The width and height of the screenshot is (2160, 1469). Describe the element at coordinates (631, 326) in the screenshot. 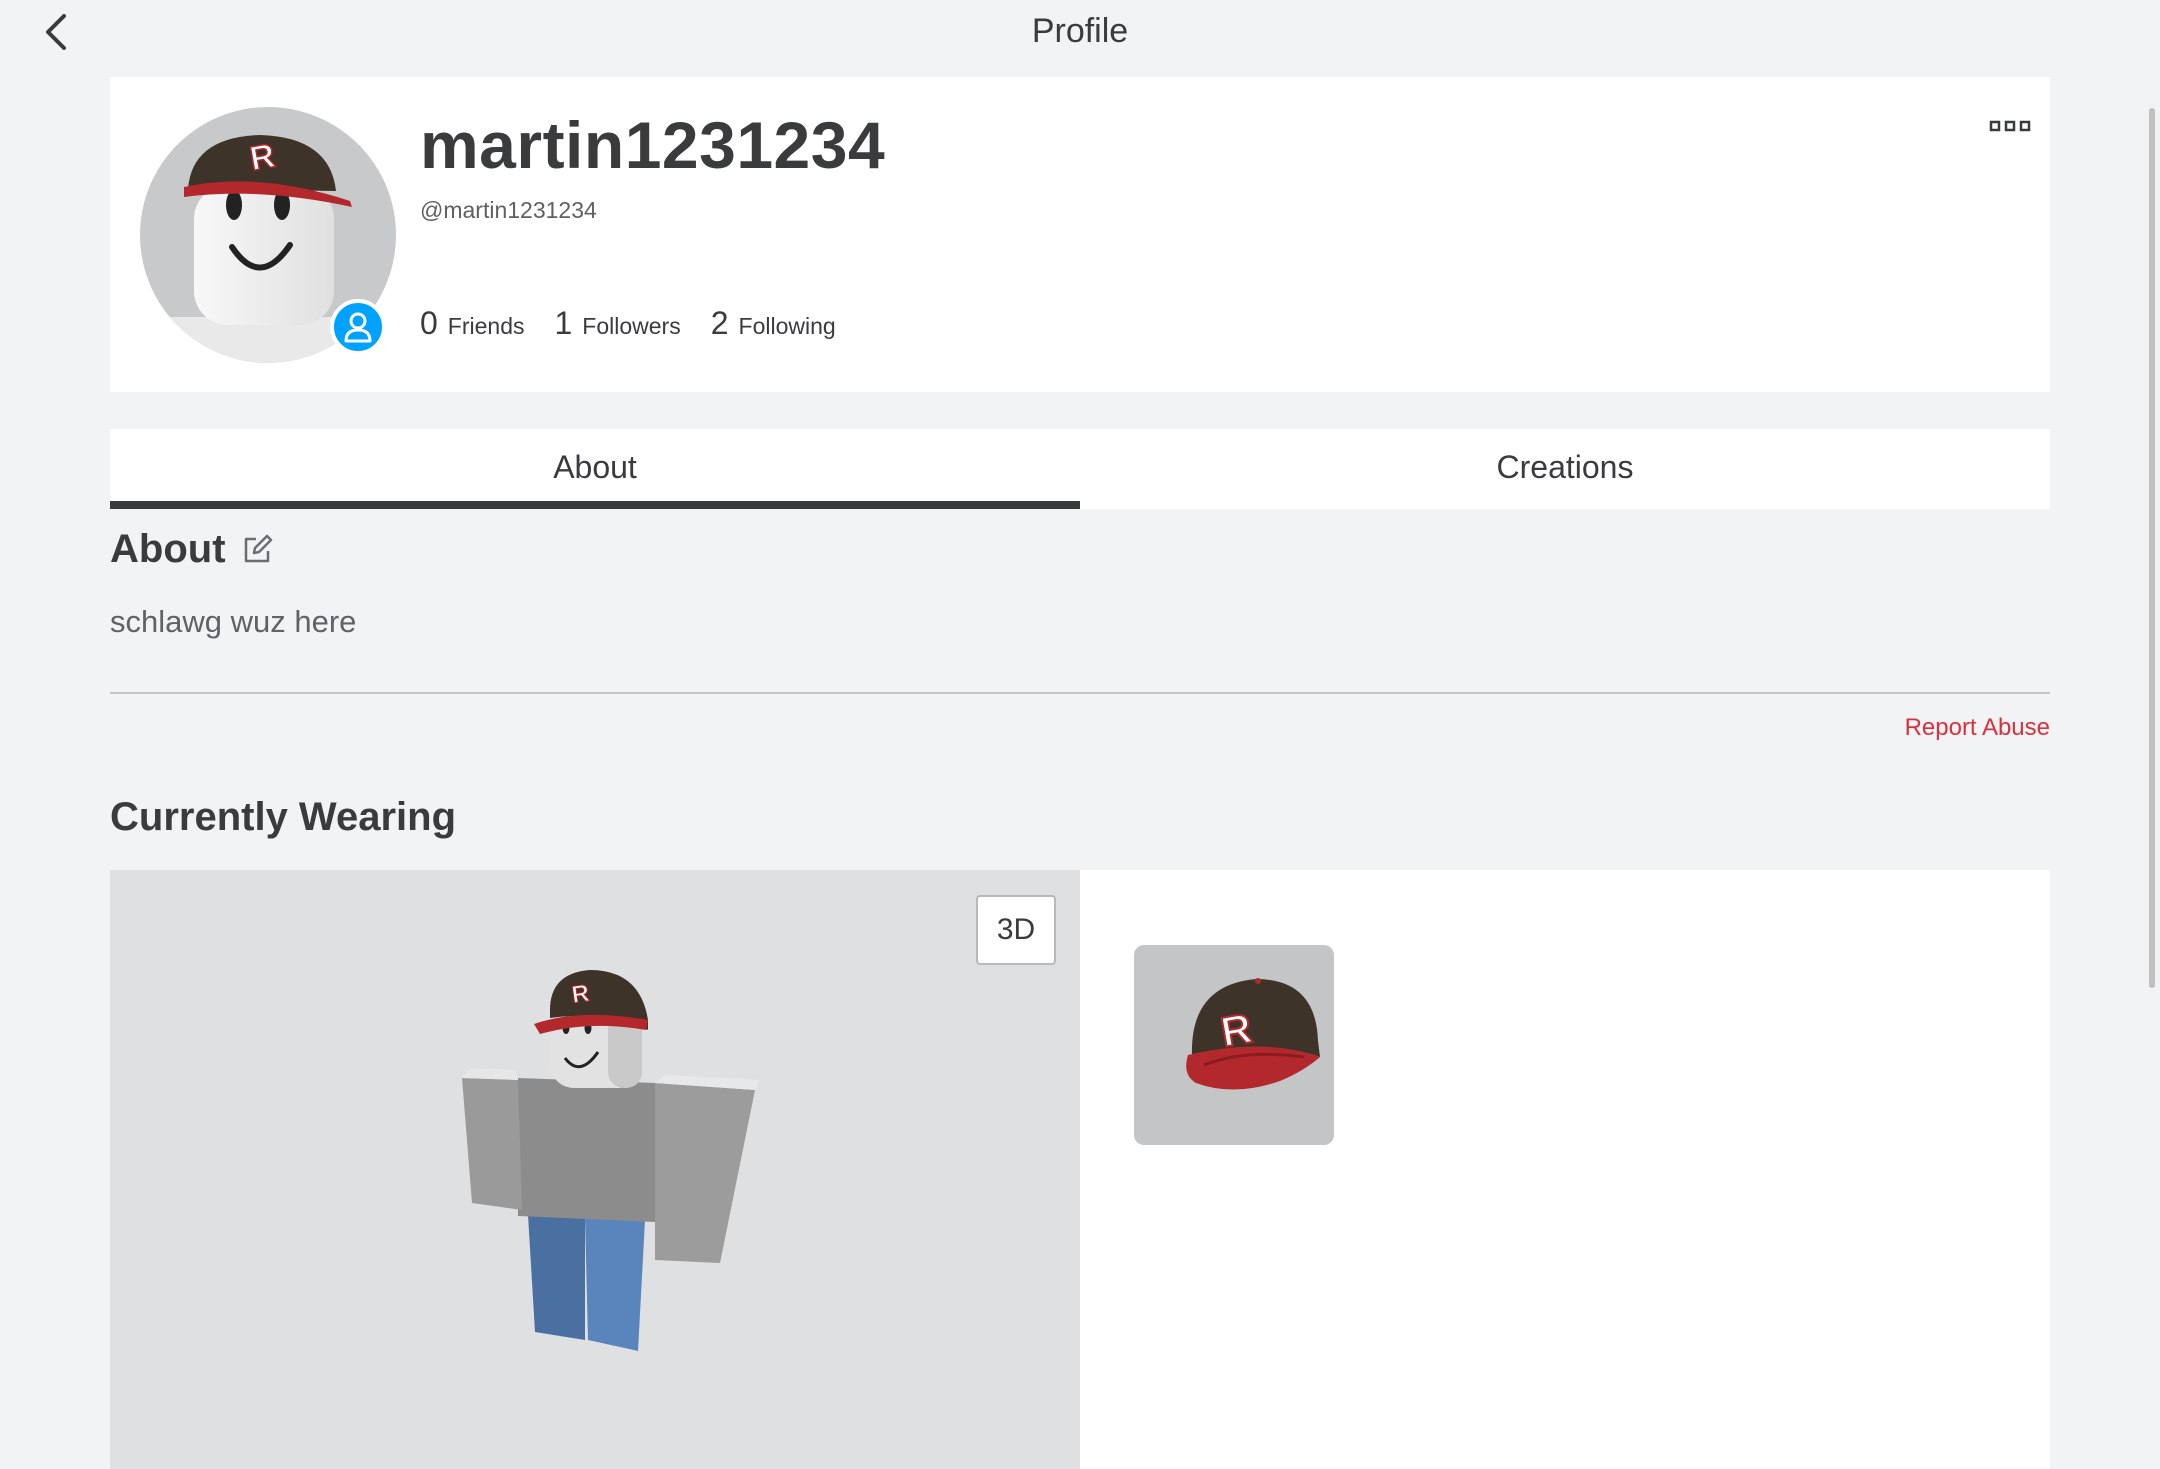

I see `followers-label: Followers` at that location.